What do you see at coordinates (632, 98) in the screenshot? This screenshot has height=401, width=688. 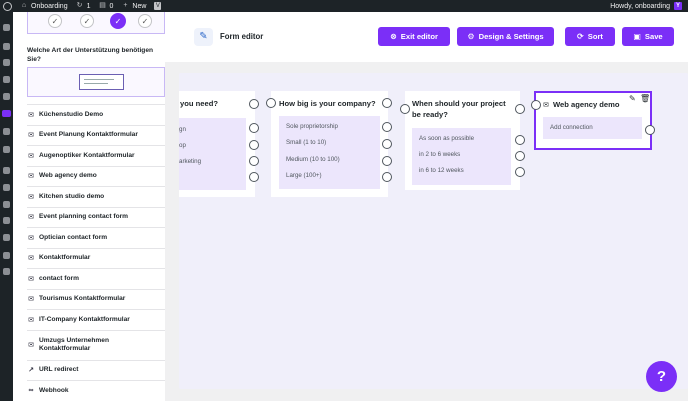 I see `edit-icon: ✎` at bounding box center [632, 98].